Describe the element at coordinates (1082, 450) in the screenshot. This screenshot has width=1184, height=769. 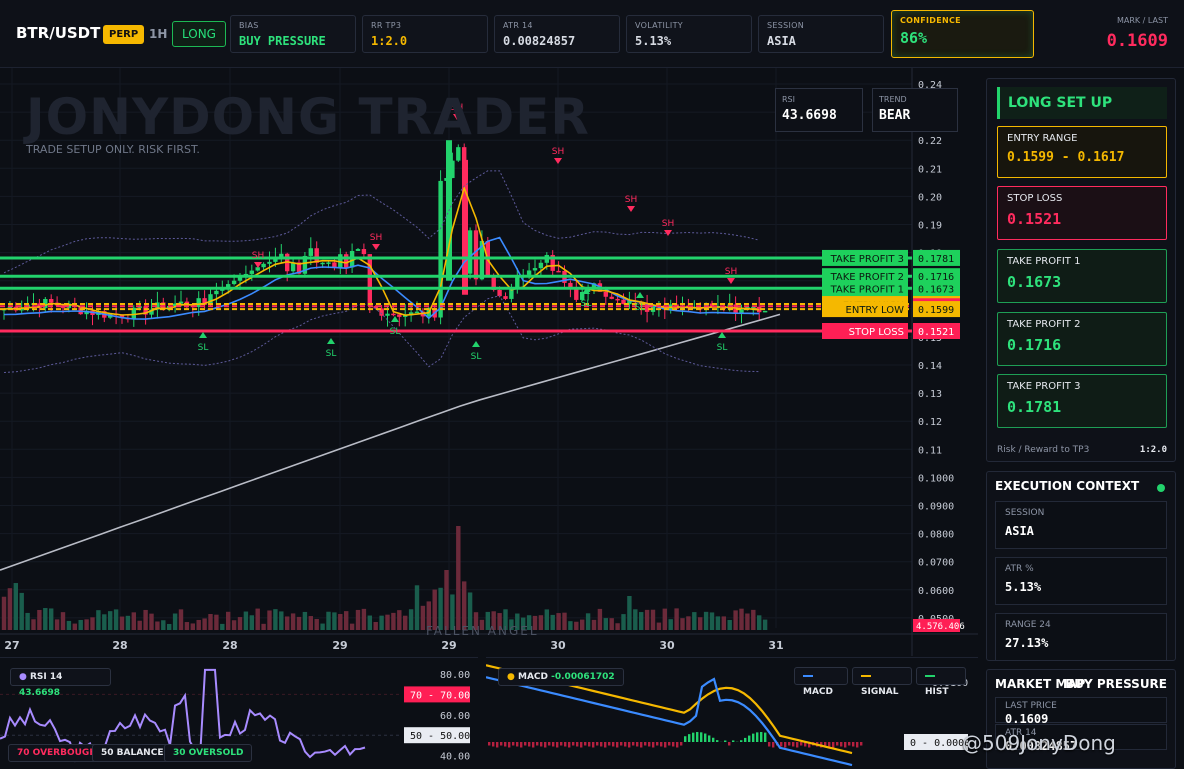
I see `risk-reward-row: Risk / Reward to TP3 1:2.0` at that location.